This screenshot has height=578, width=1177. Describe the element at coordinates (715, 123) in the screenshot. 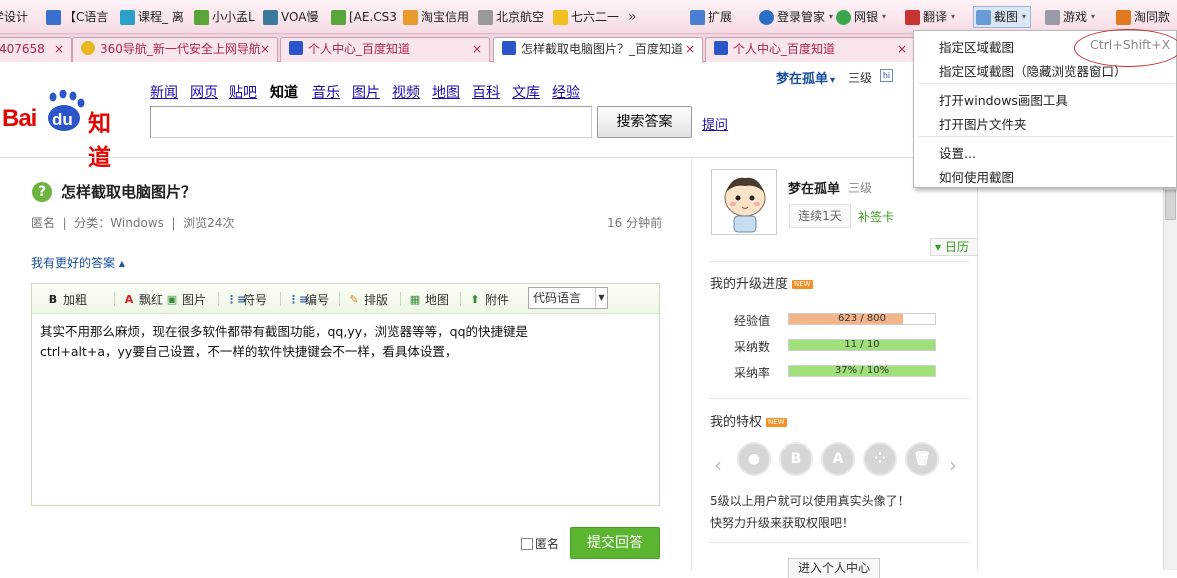

I see `ask-link: 提问` at that location.